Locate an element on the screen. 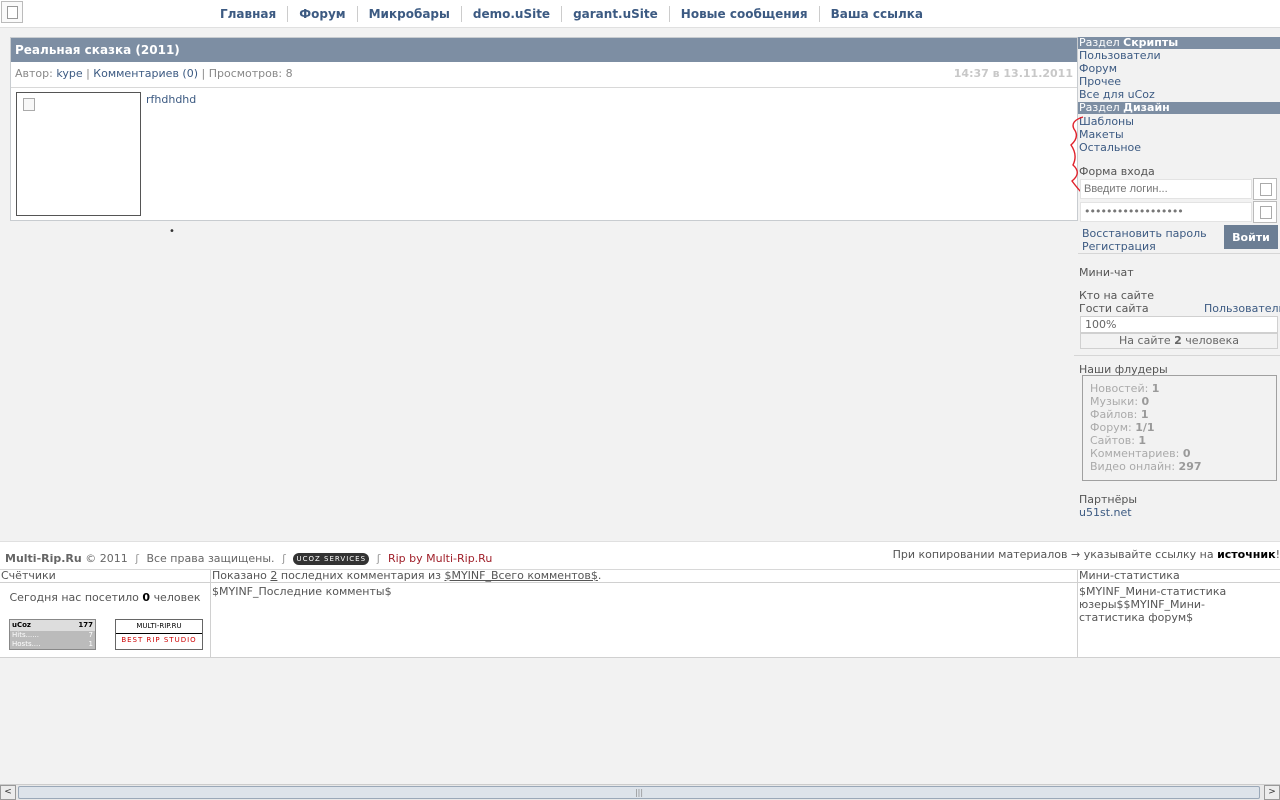 The width and height of the screenshot is (1280, 800). stat-sites: Сайтов: 1 is located at coordinates (1118, 440).